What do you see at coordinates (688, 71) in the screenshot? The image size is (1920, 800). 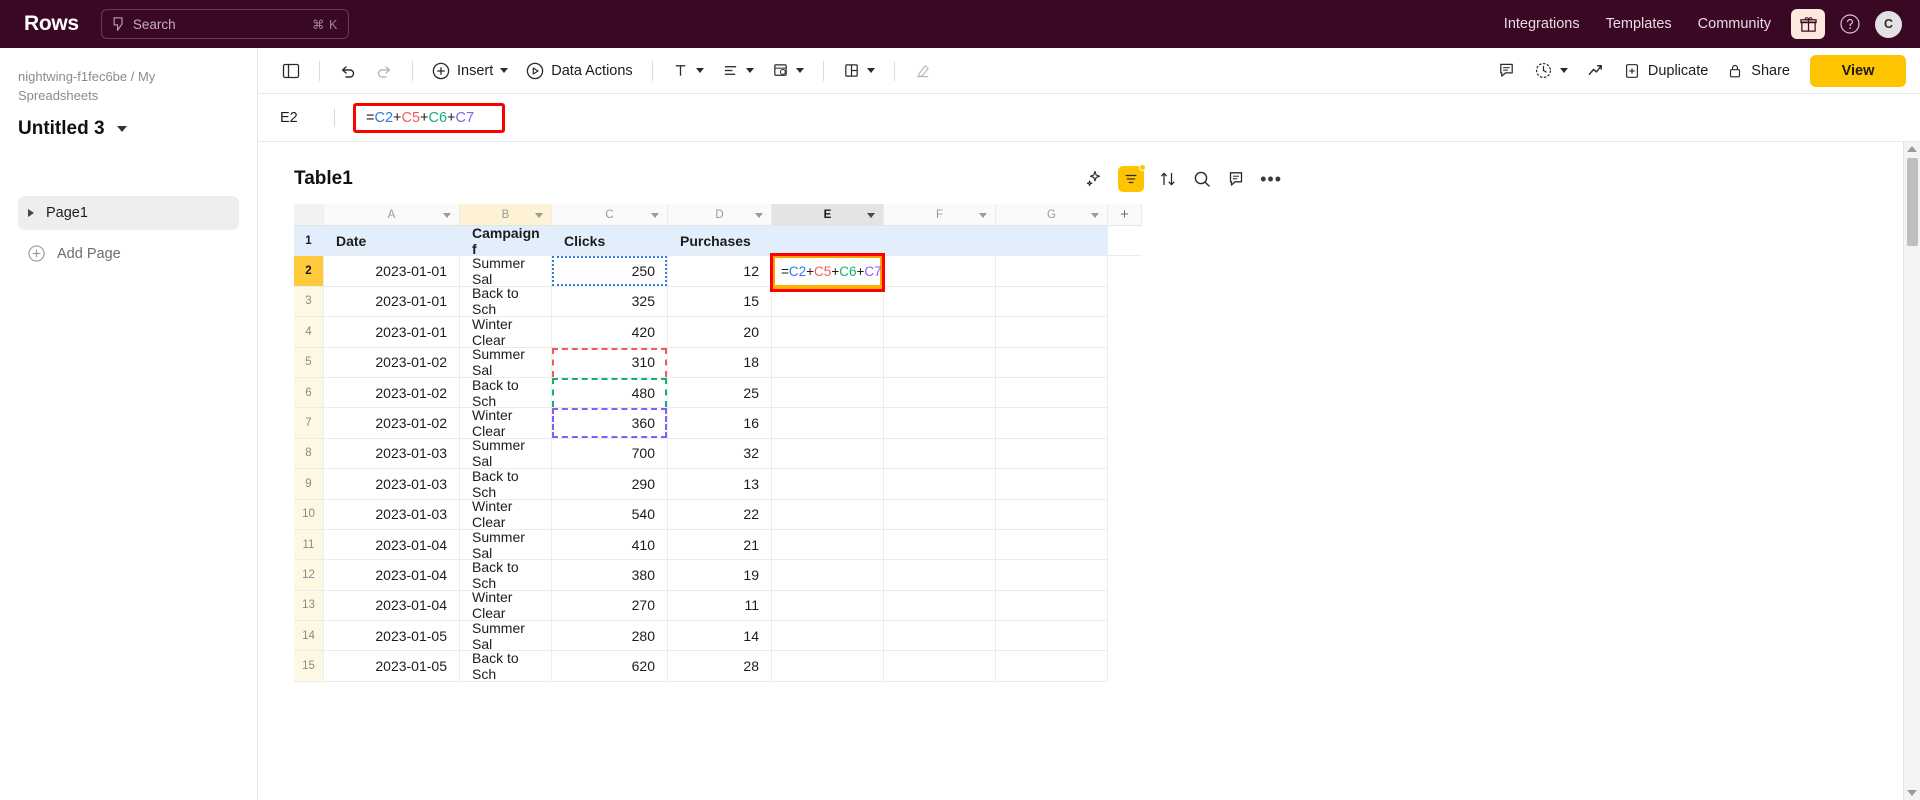 I see `text-format-button` at bounding box center [688, 71].